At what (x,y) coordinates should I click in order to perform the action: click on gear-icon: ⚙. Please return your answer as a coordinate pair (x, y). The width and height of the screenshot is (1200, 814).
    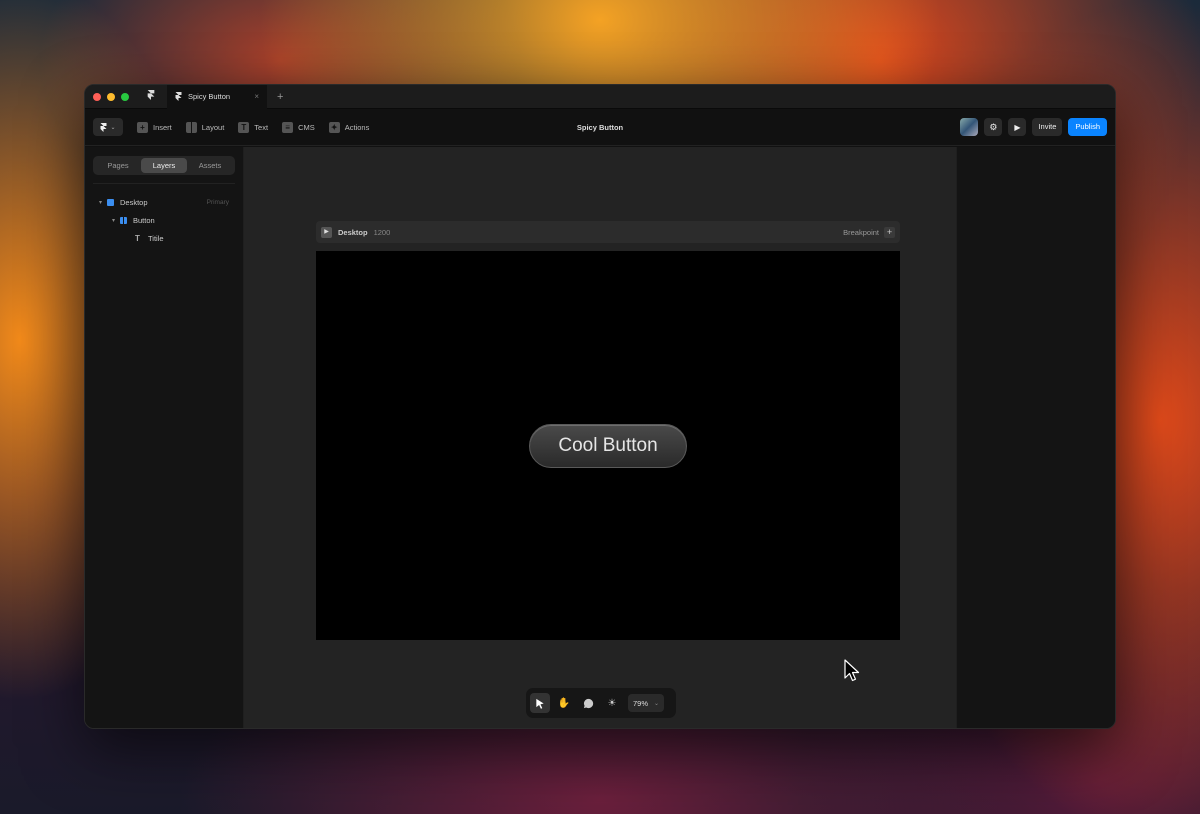
    Looking at the image, I should click on (993, 126).